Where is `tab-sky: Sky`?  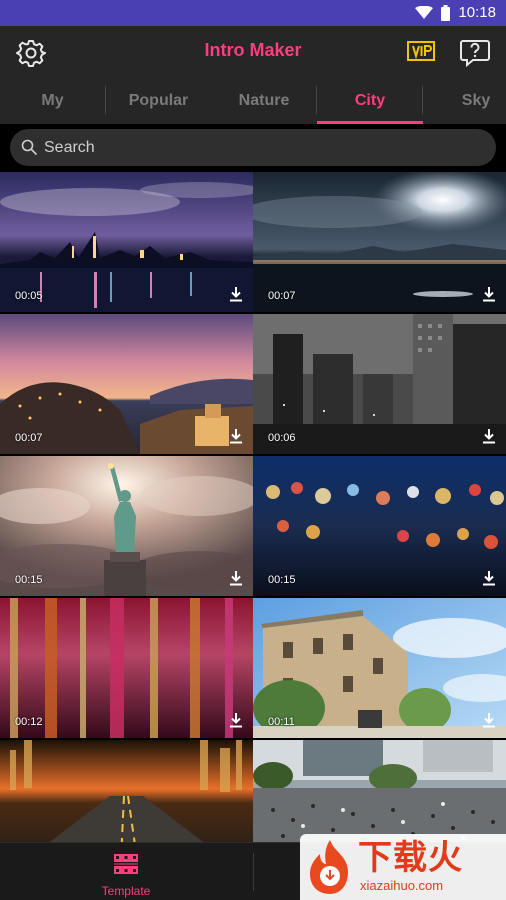 tab-sky: Sky is located at coordinates (464, 101).